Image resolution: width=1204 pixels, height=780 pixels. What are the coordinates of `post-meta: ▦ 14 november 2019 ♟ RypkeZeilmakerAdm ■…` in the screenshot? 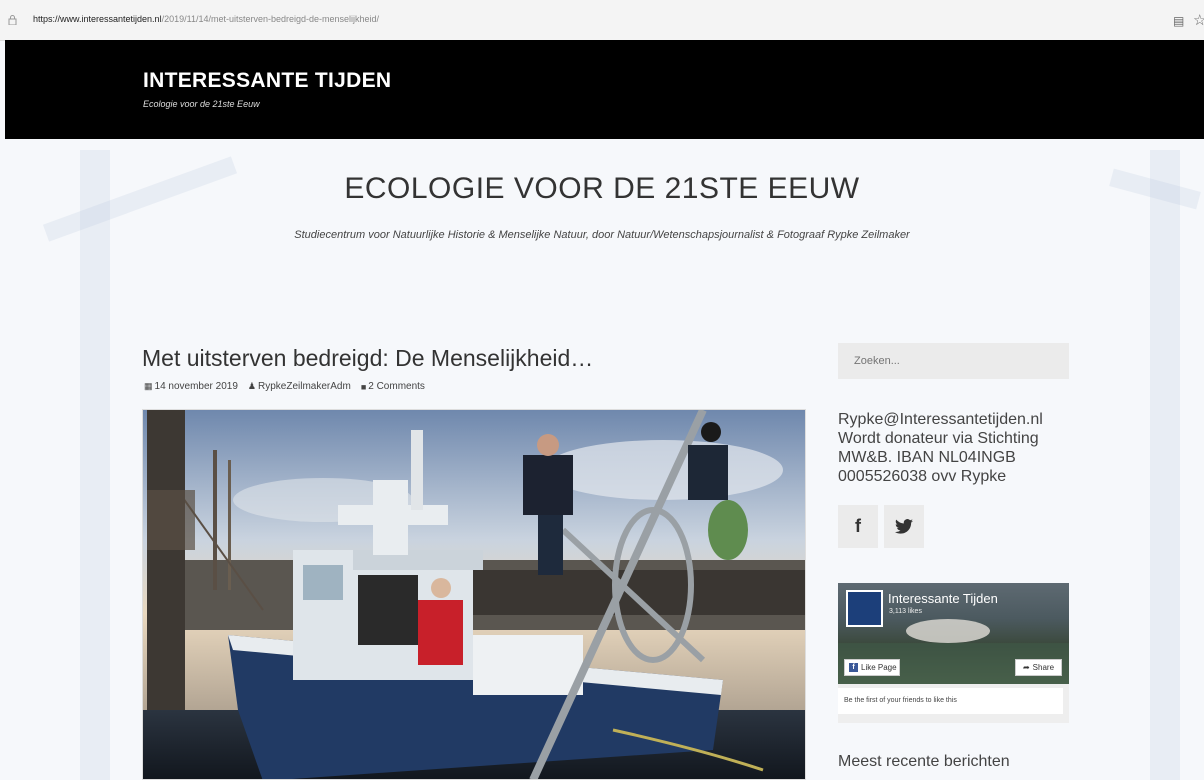 It's located at (284, 386).